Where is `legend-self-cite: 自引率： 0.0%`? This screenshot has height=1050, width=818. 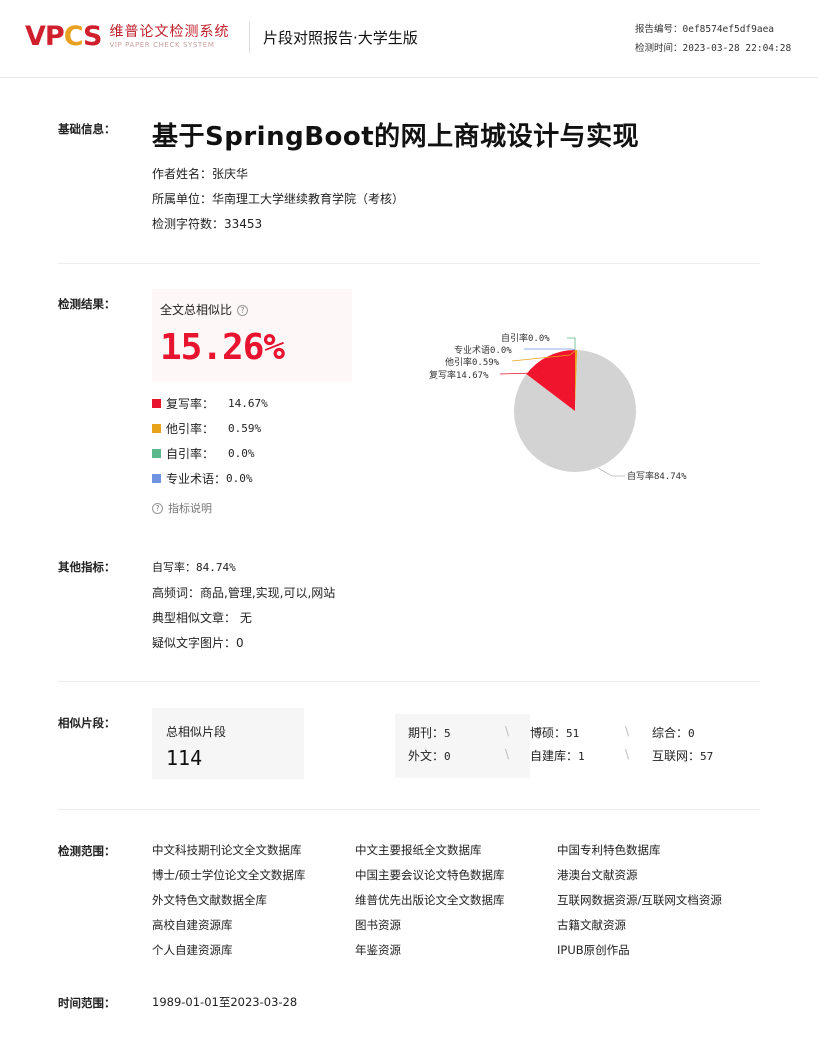 legend-self-cite: 自引率： 0.0% is located at coordinates (203, 453).